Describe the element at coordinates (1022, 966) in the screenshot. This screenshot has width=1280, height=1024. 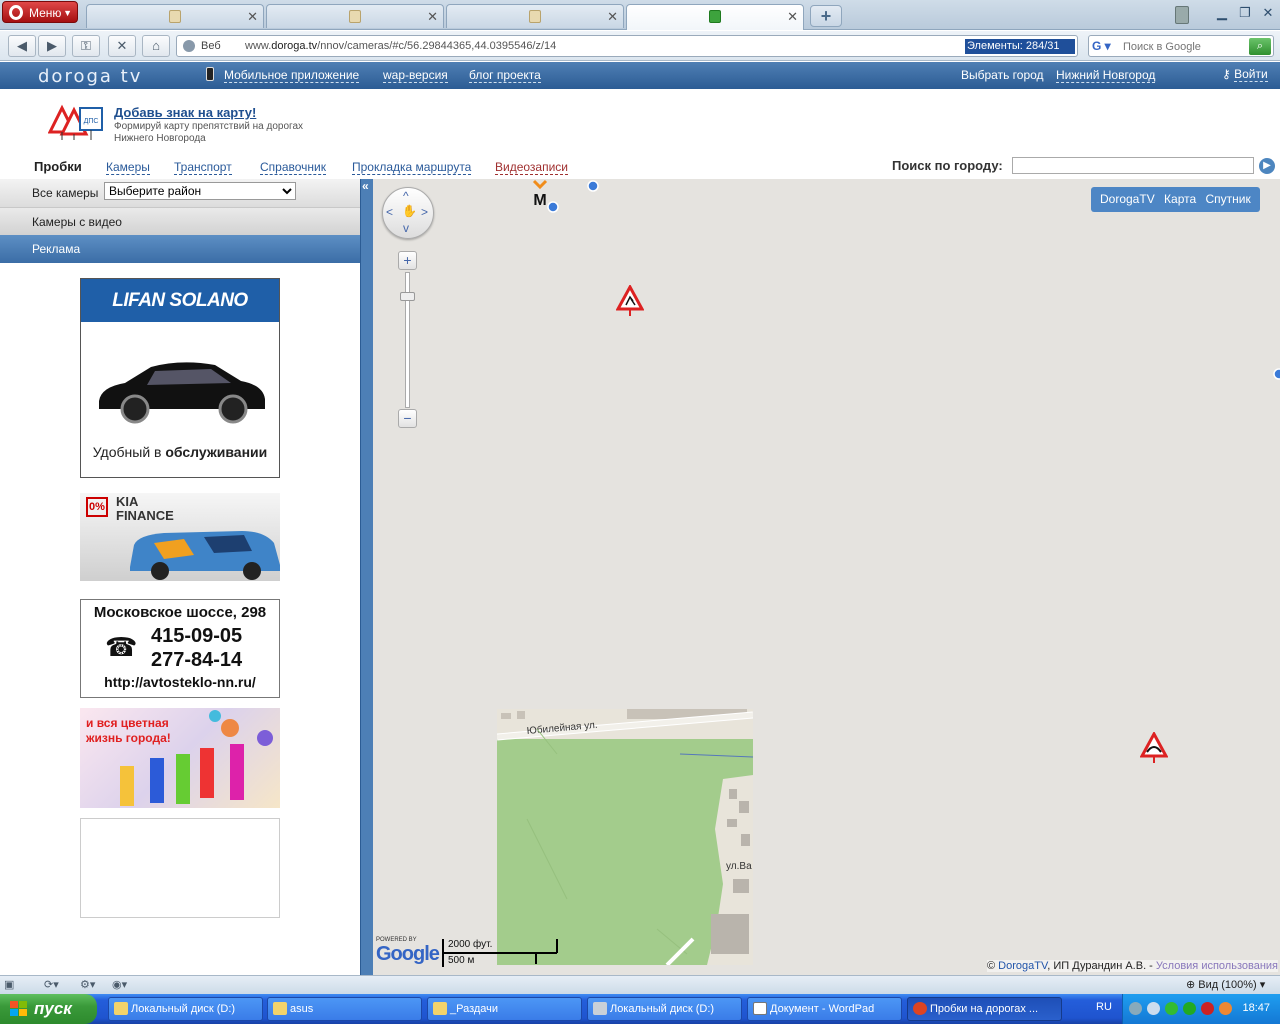
I see `copyright-dorogatv-link: DorogaTV` at that location.